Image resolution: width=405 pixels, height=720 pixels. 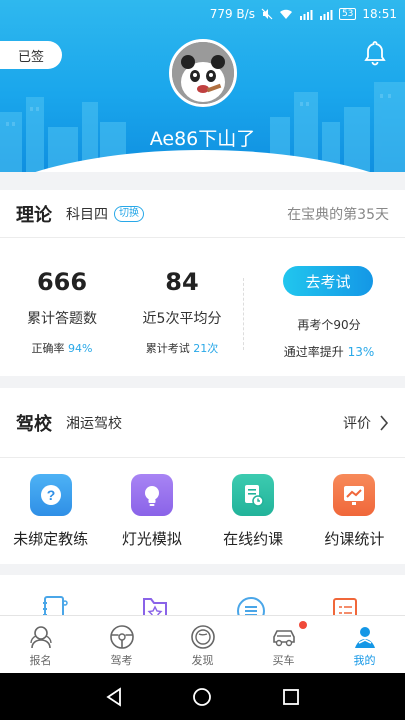 I want to click on tab-buy-car-label: 买车, so click(x=283, y=660).